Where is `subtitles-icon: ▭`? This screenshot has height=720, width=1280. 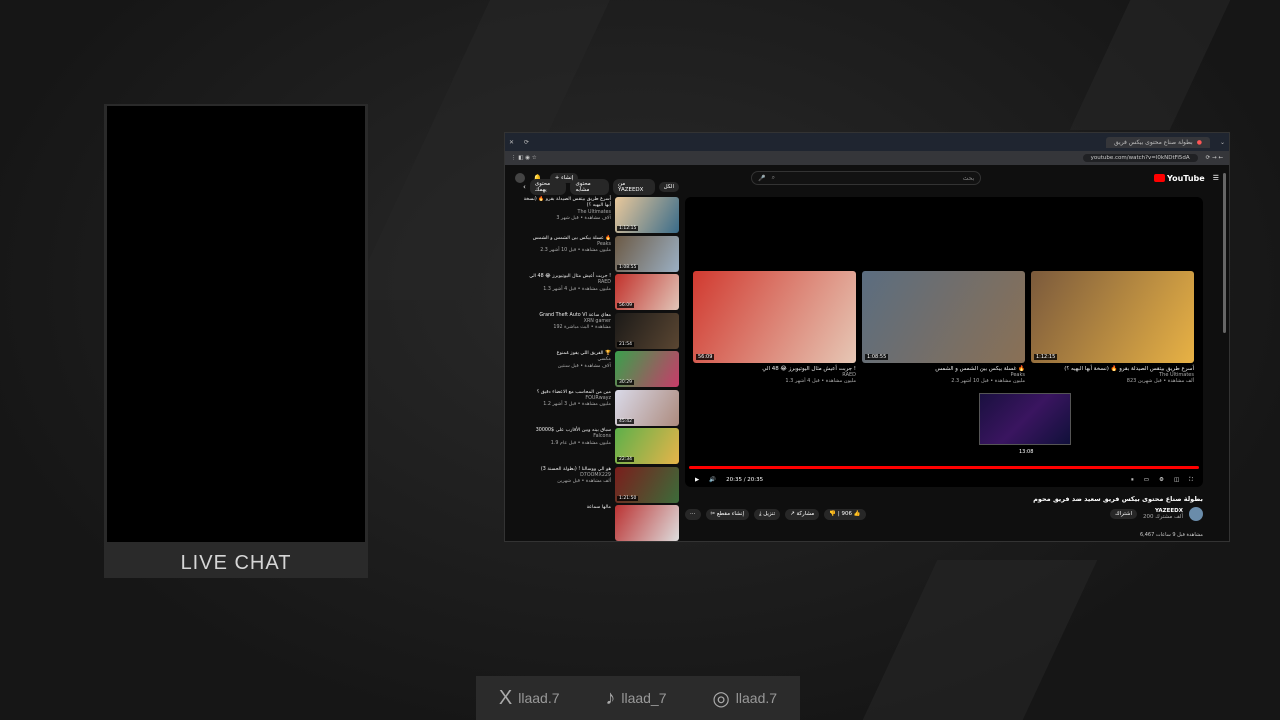 subtitles-icon: ▭ is located at coordinates (1146, 480).